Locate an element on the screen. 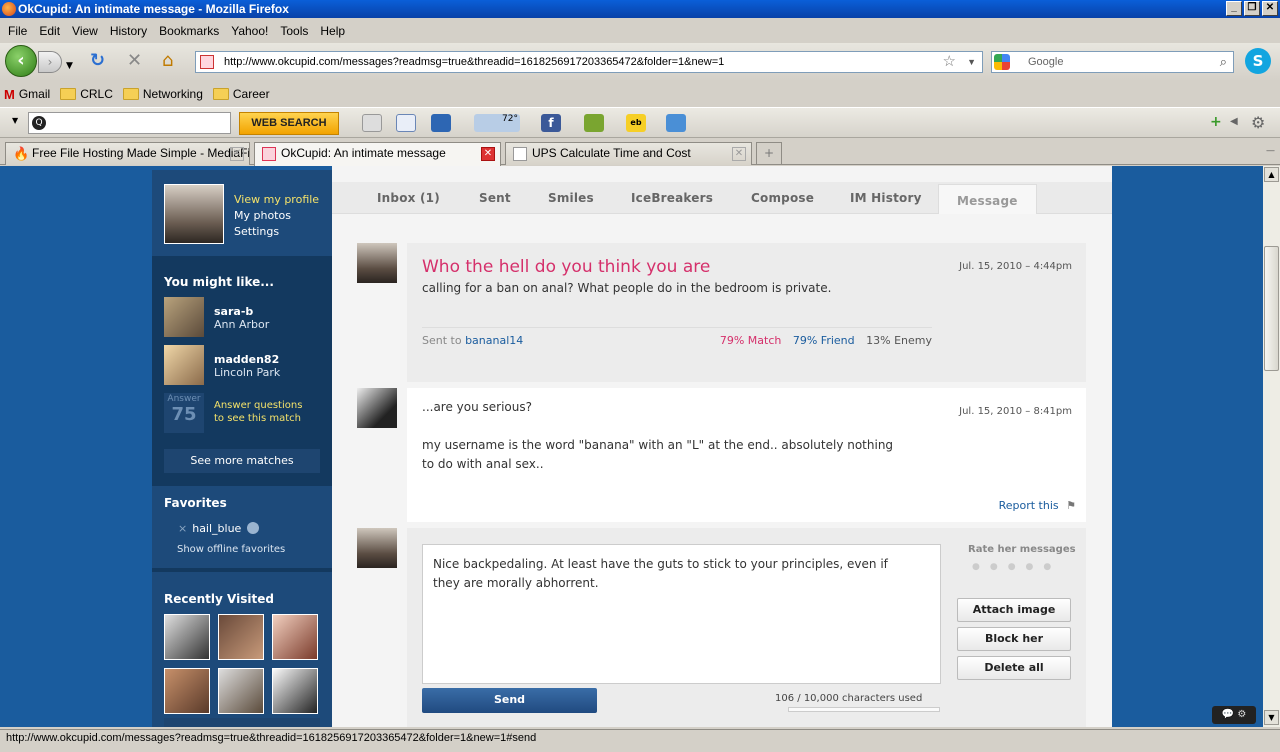  block-her-button: Block her is located at coordinates (1014, 639).